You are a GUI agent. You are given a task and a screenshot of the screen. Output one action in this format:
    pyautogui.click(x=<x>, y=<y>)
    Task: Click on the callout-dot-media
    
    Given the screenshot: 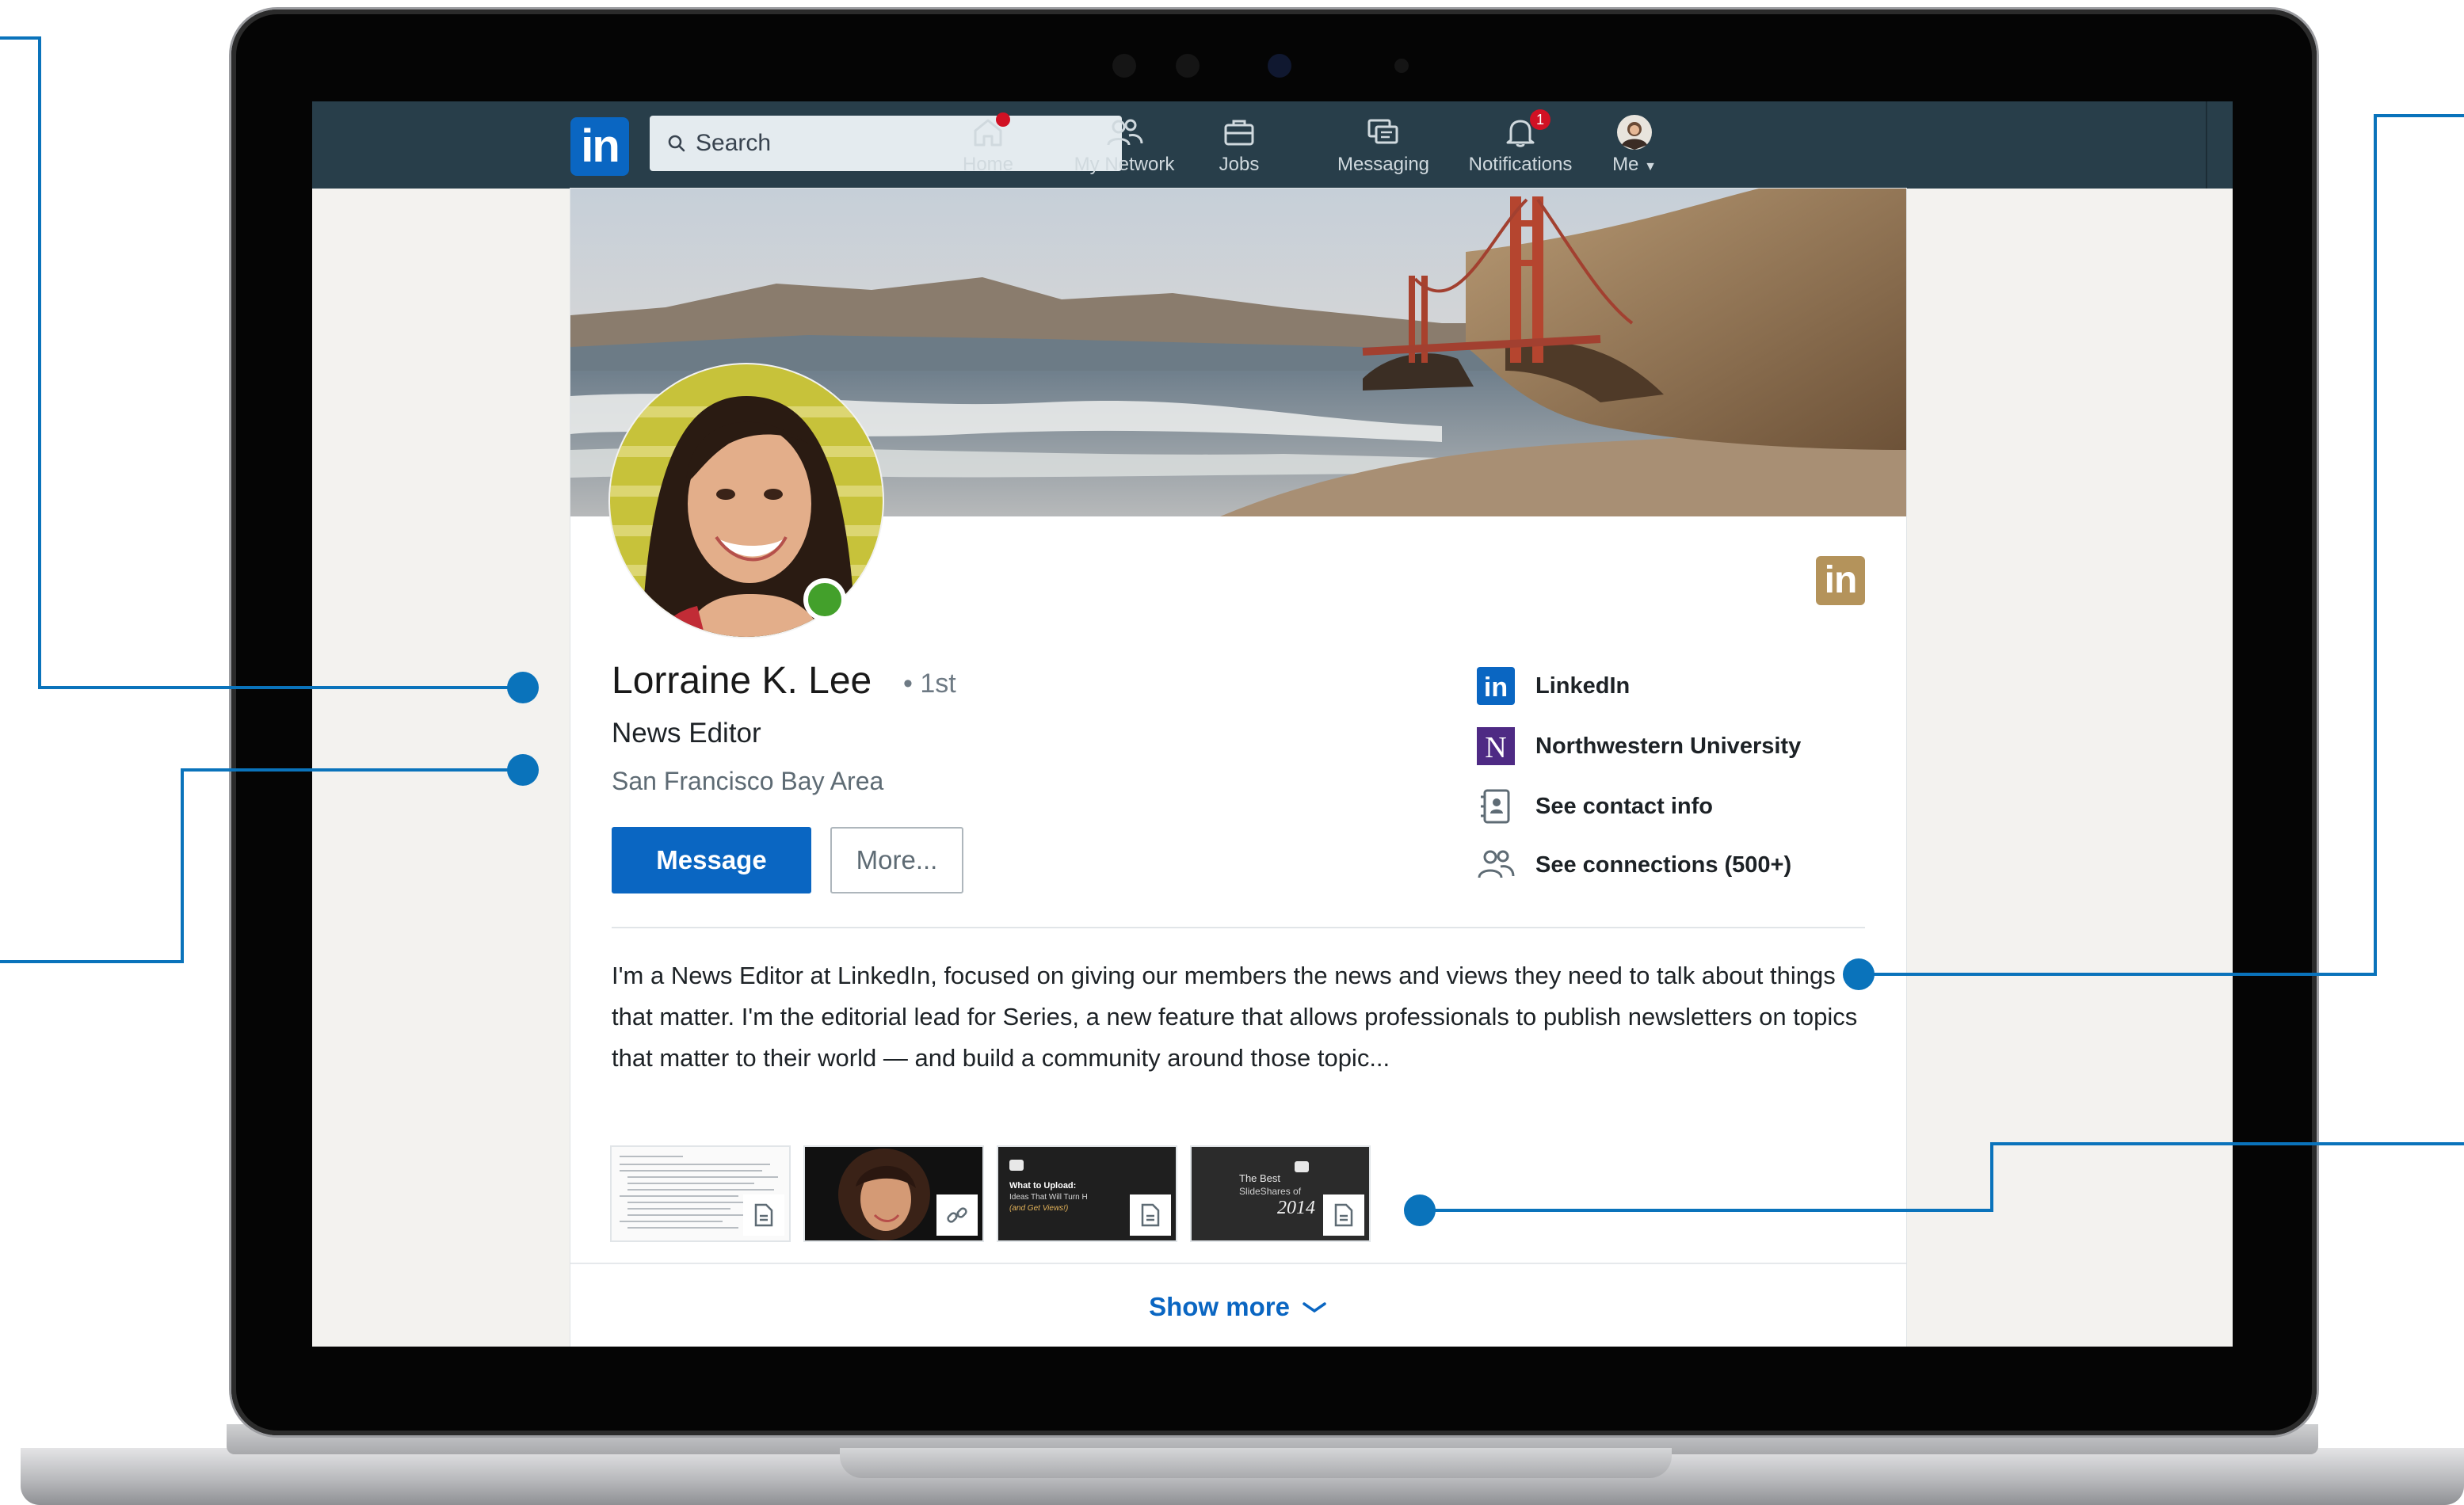 What is the action you would take?
    pyautogui.click(x=1420, y=1210)
    